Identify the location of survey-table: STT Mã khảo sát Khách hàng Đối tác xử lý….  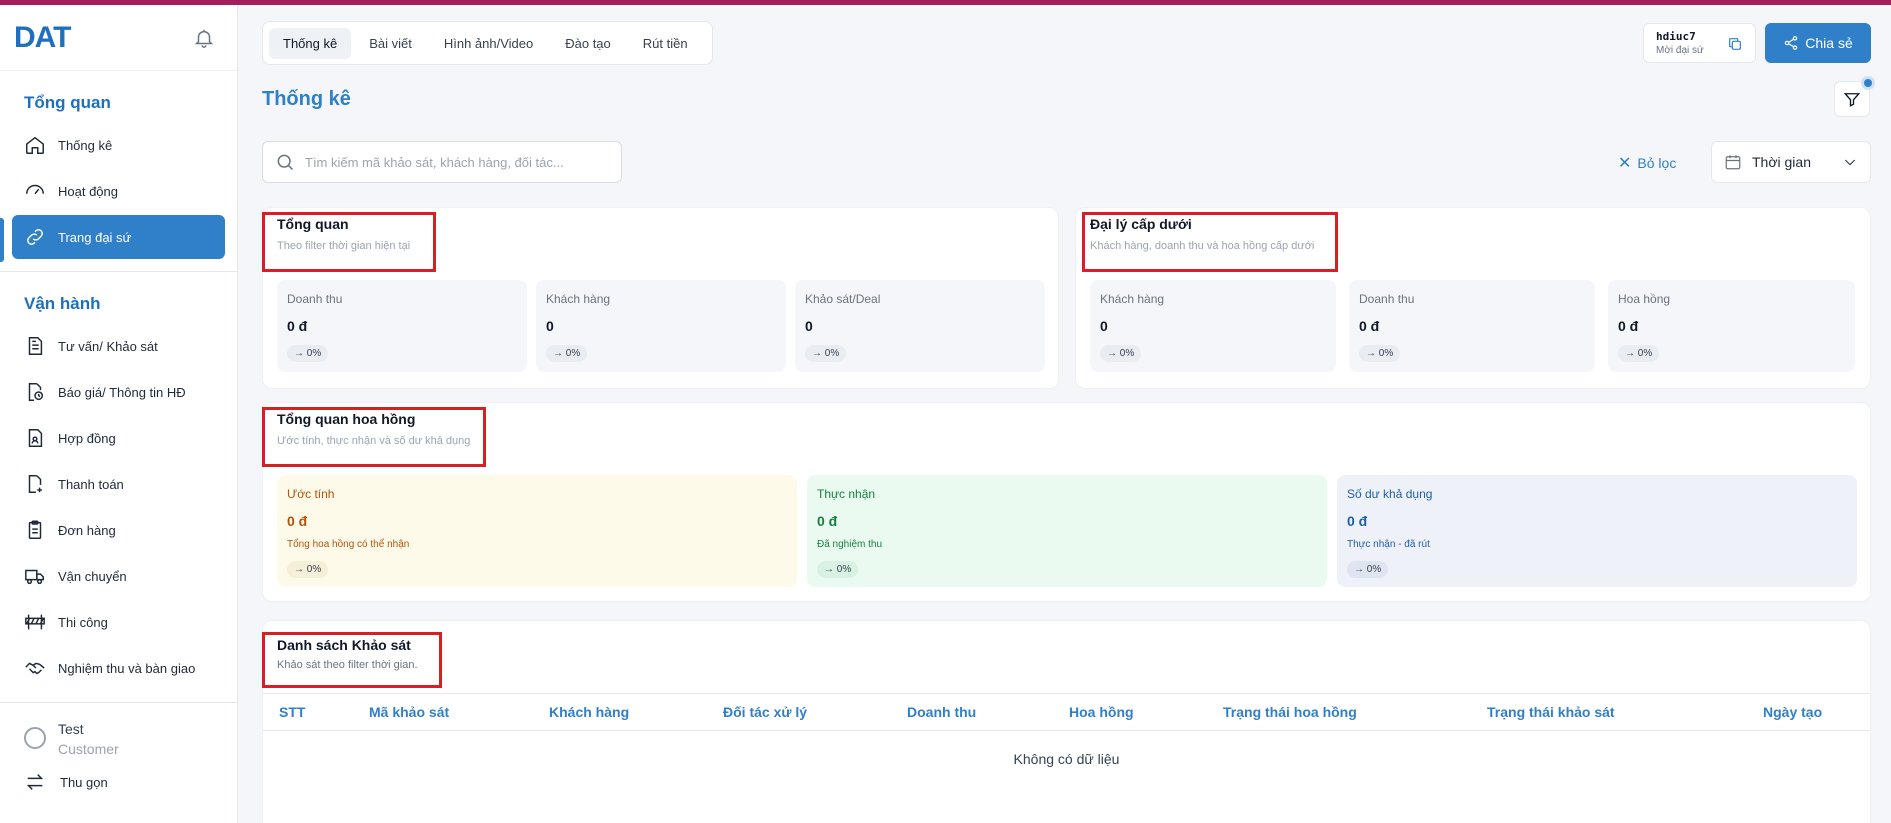
(1066, 730).